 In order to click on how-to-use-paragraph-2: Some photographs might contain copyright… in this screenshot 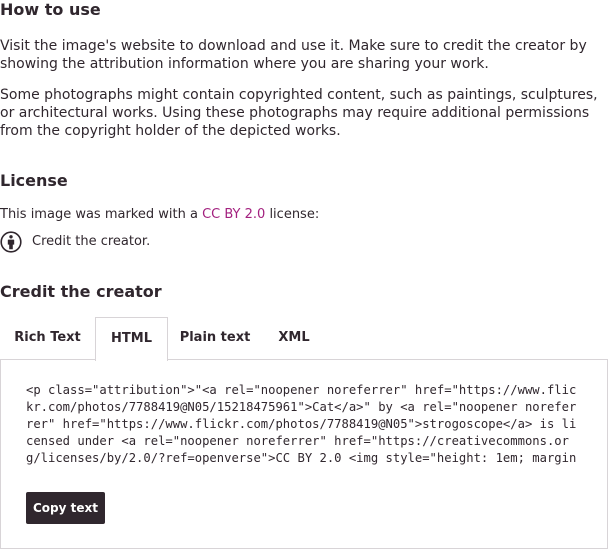, I will do `click(299, 113)`.